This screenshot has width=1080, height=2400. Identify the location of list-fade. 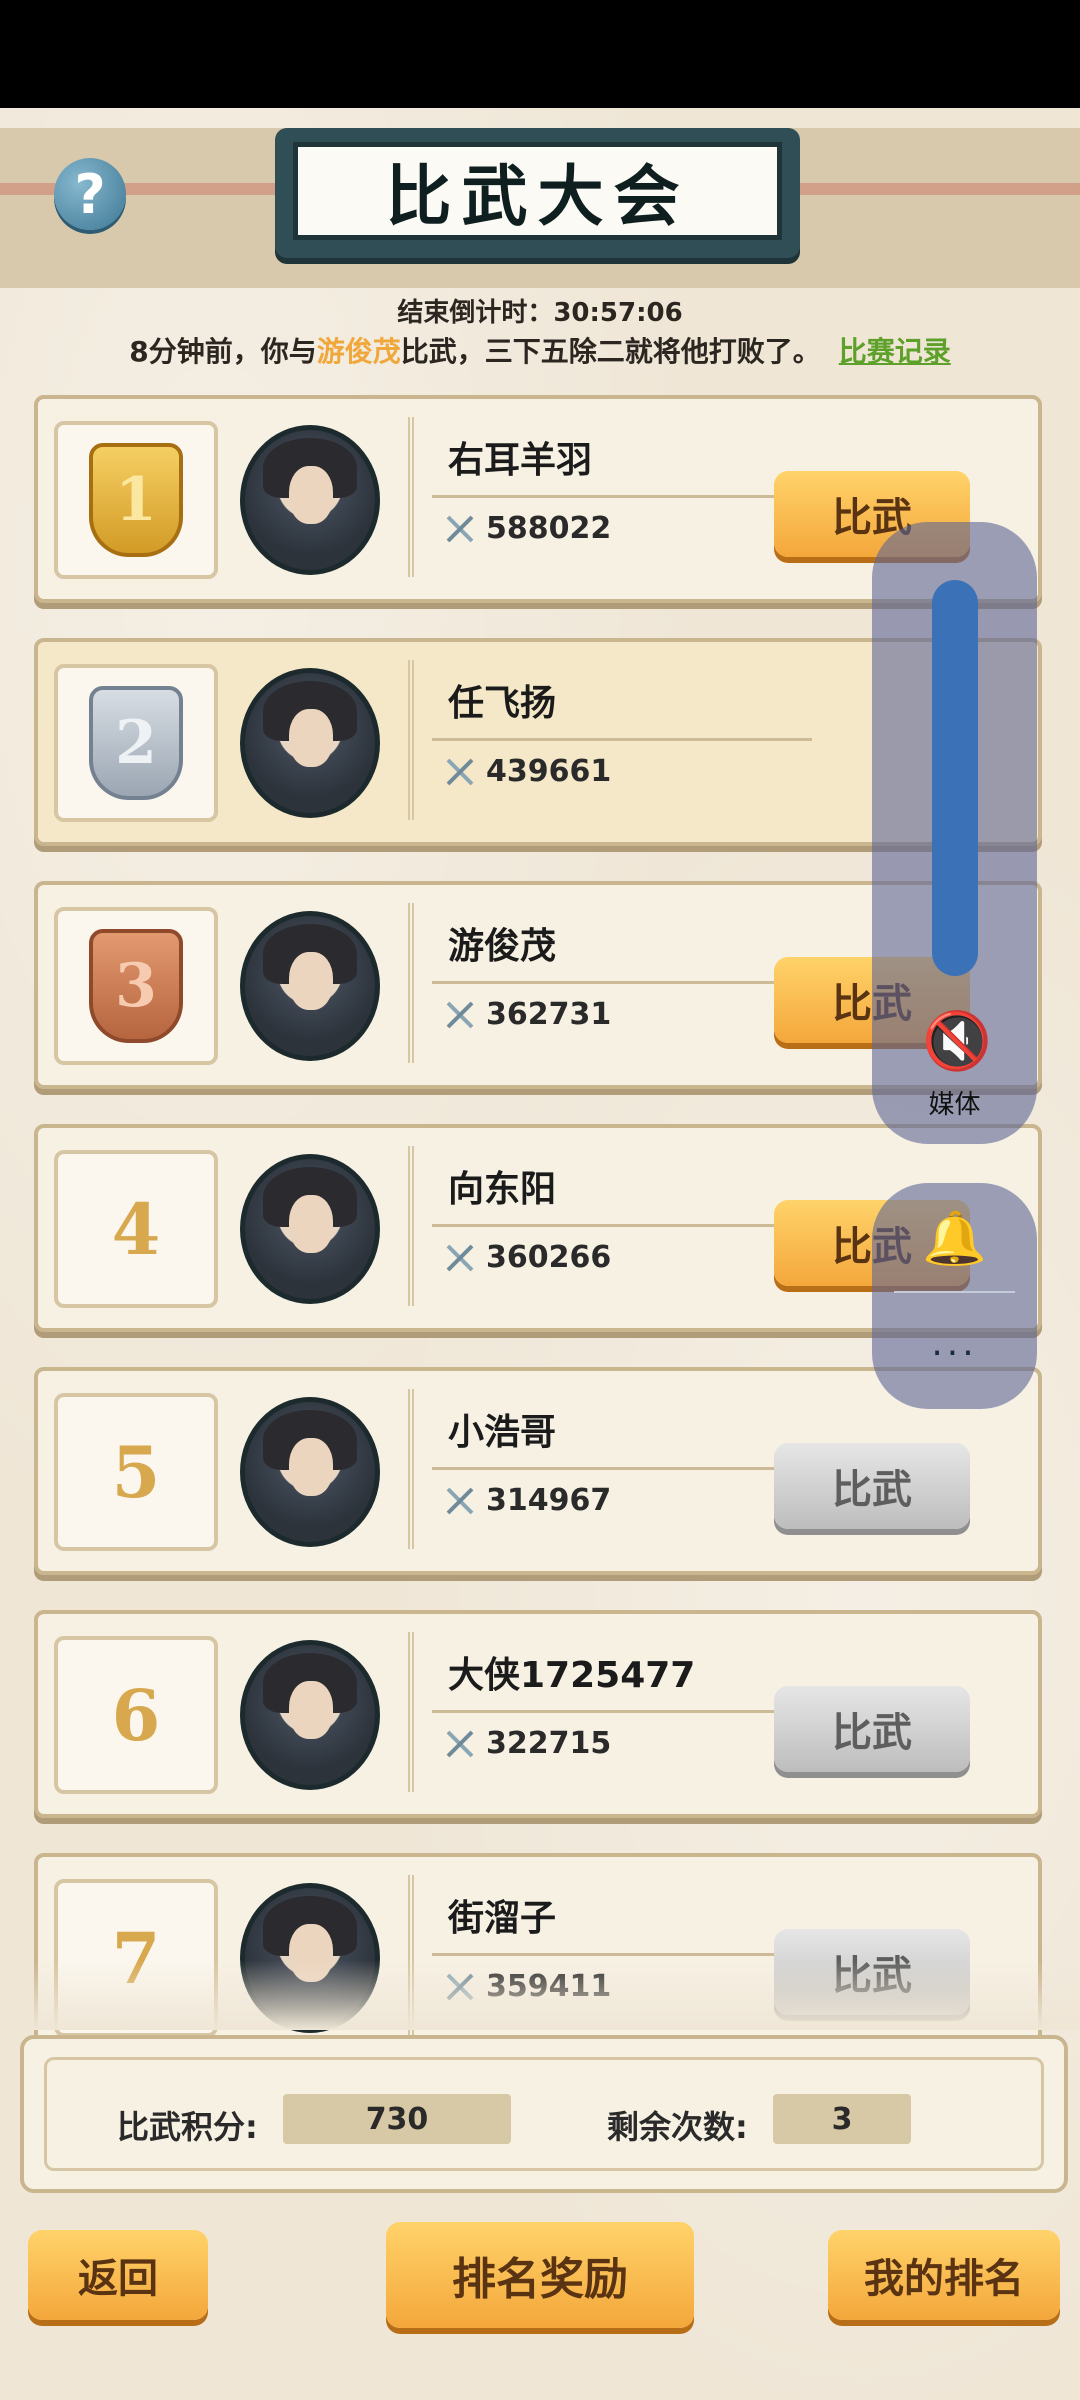
(540, 1995).